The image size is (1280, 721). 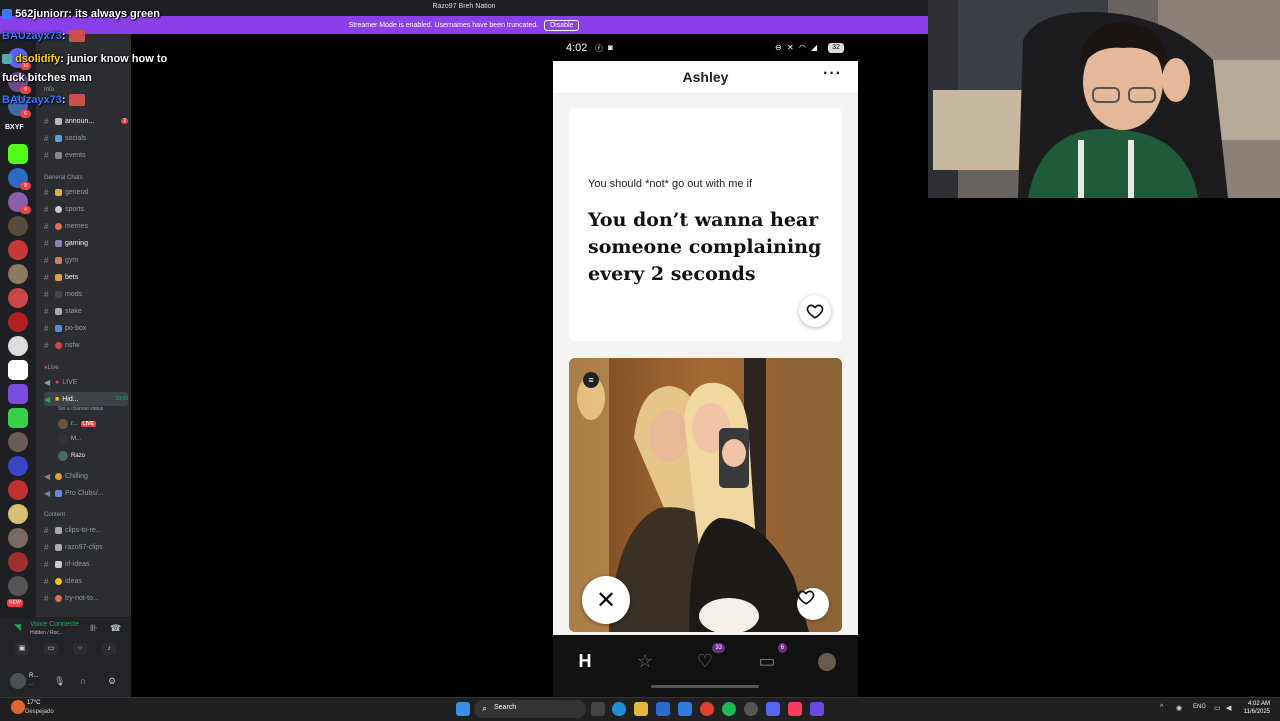 I want to click on store-icon, so click(x=663, y=709).